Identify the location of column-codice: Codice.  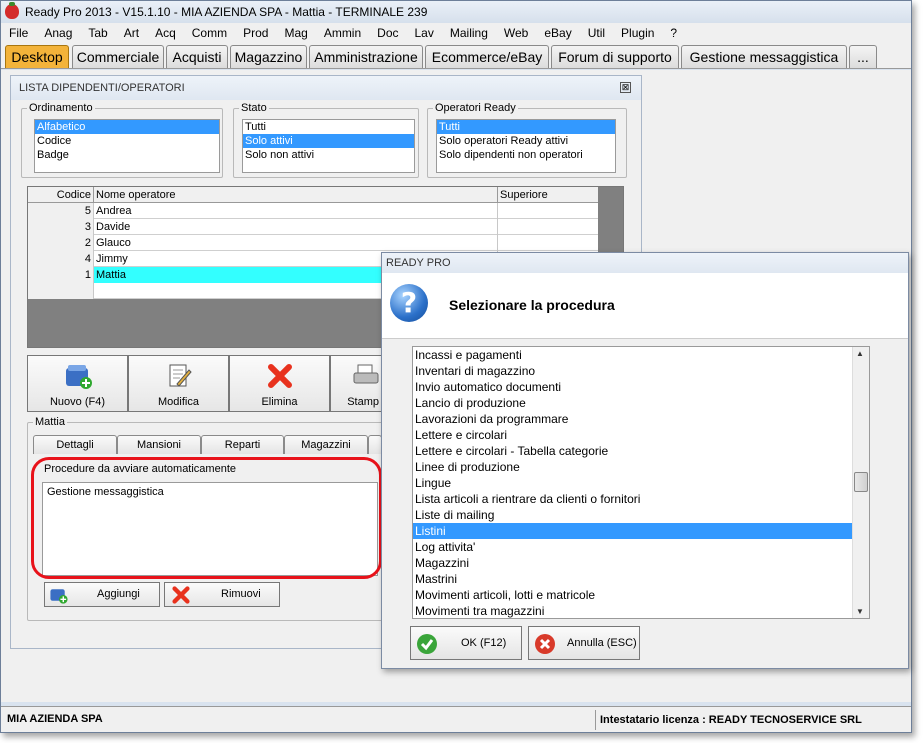
(61, 195).